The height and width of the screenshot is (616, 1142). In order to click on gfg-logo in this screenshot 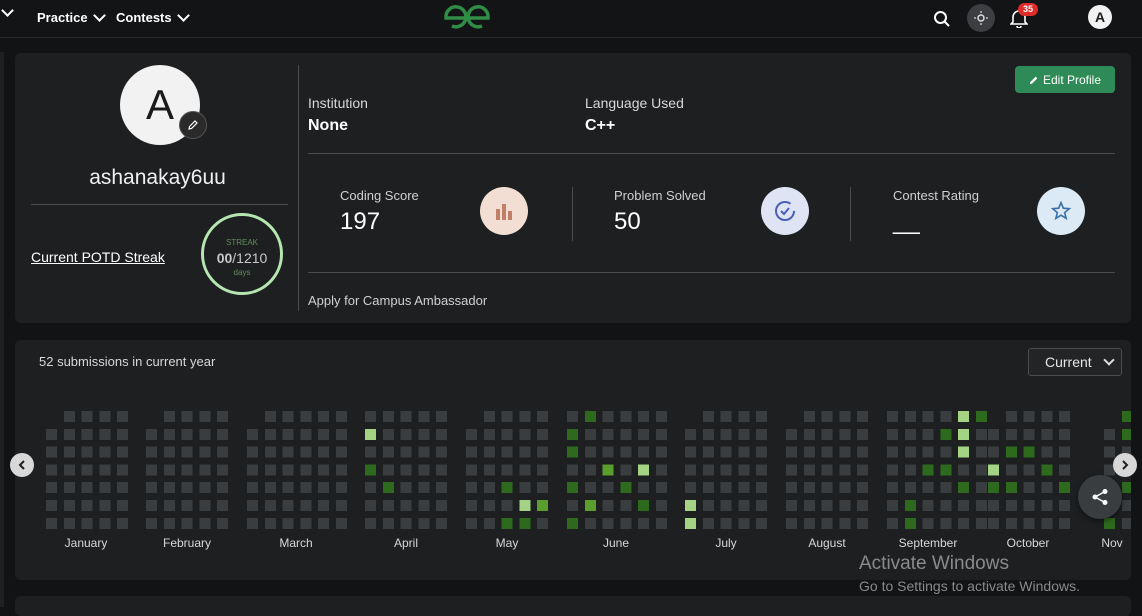, I will do `click(467, 20)`.